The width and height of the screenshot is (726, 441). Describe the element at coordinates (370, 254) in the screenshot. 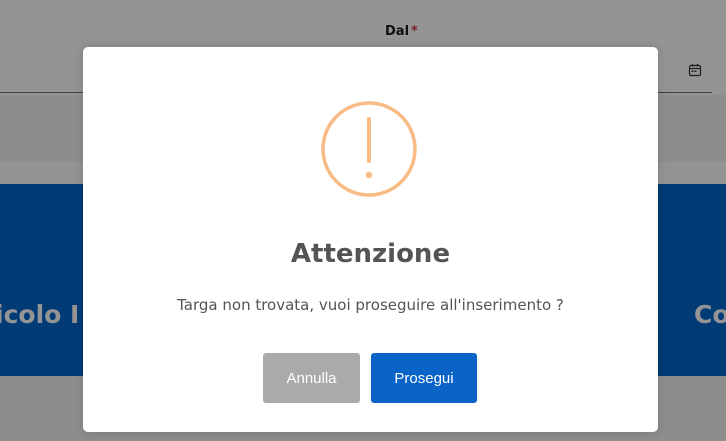

I see `dialog-title: Attenzione` at that location.